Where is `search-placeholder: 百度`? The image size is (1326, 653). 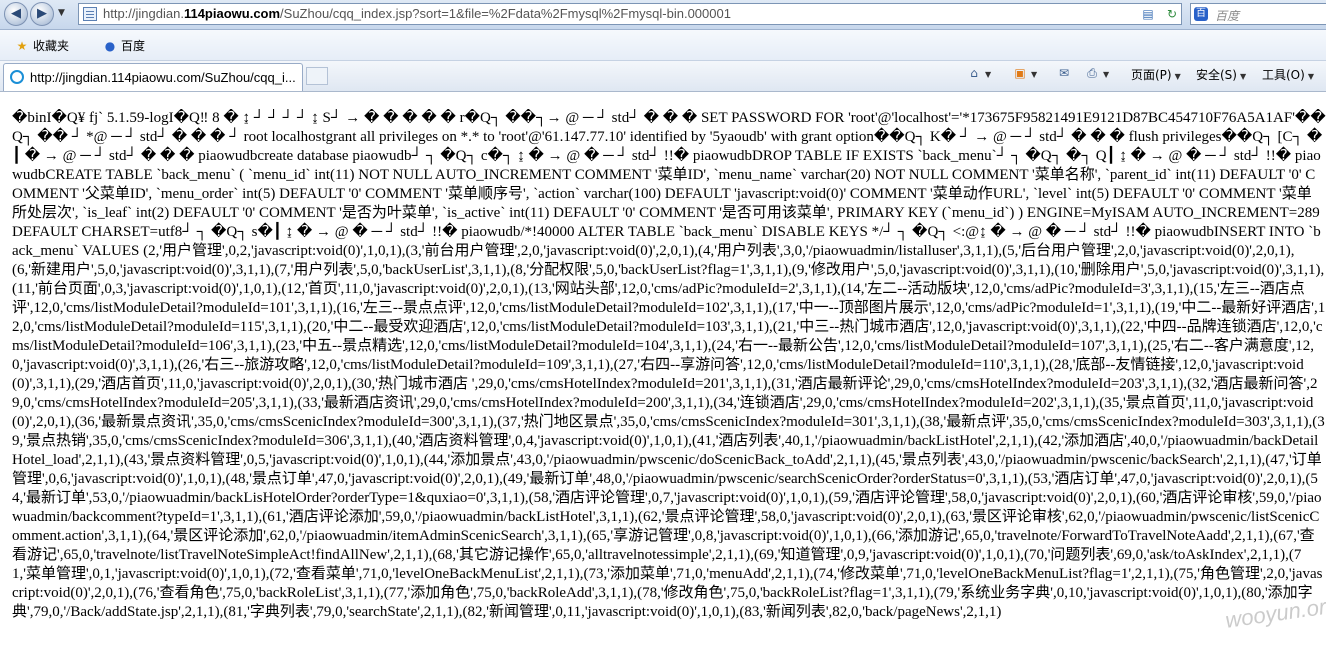
search-placeholder: 百度 is located at coordinates (1227, 15).